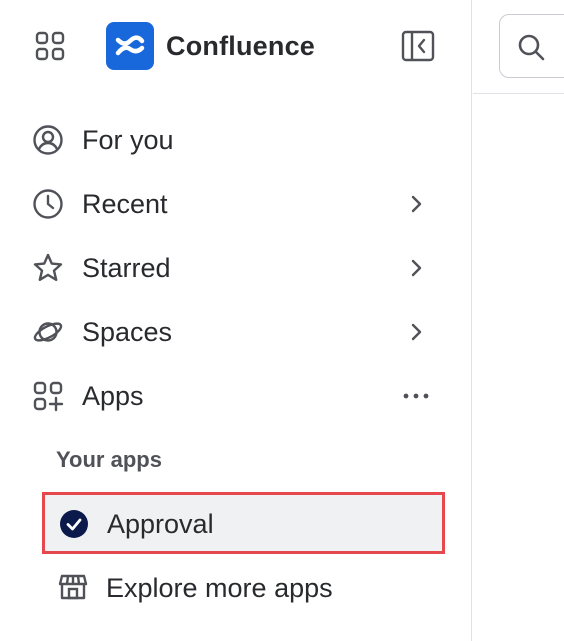 This screenshot has height=641, width=564. I want to click on collapse-sidebar-icon, so click(418, 46).